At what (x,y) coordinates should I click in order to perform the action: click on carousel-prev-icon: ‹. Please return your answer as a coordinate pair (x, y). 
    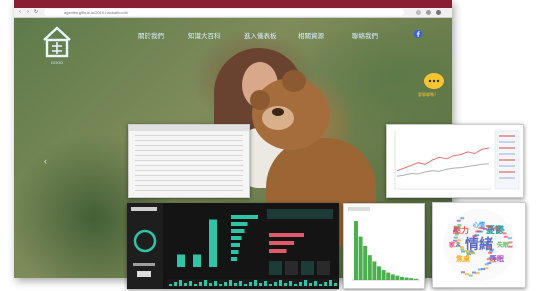
    Looking at the image, I should click on (45, 161).